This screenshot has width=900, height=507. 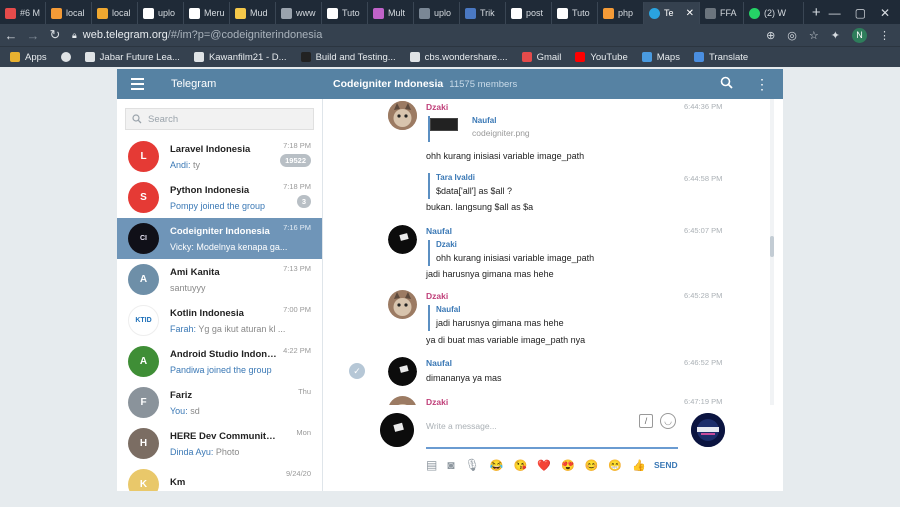 I want to click on browser-tab: www, so click(x=299, y=13).